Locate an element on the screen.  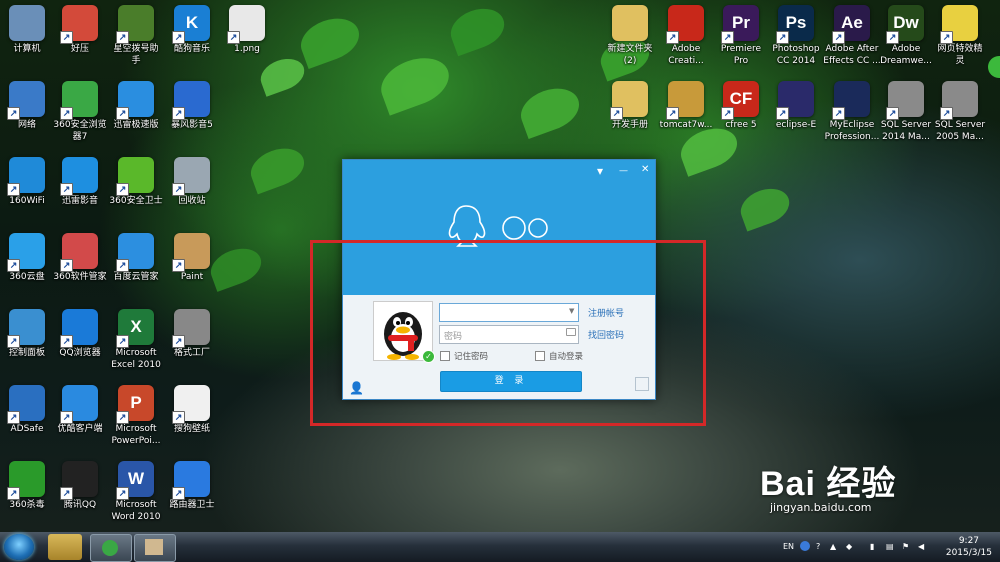
app-icon: Pr is located at coordinates (740, 24).